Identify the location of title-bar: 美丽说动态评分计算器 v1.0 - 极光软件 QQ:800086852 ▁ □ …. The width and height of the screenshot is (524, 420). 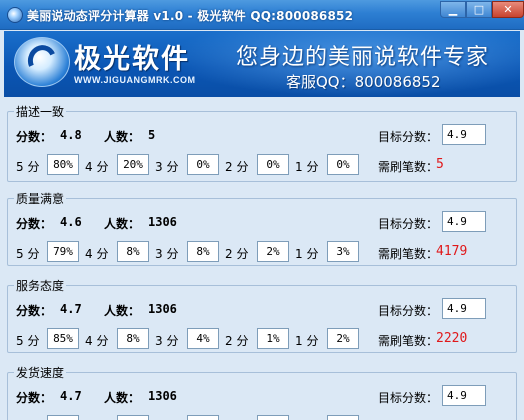
(262, 15).